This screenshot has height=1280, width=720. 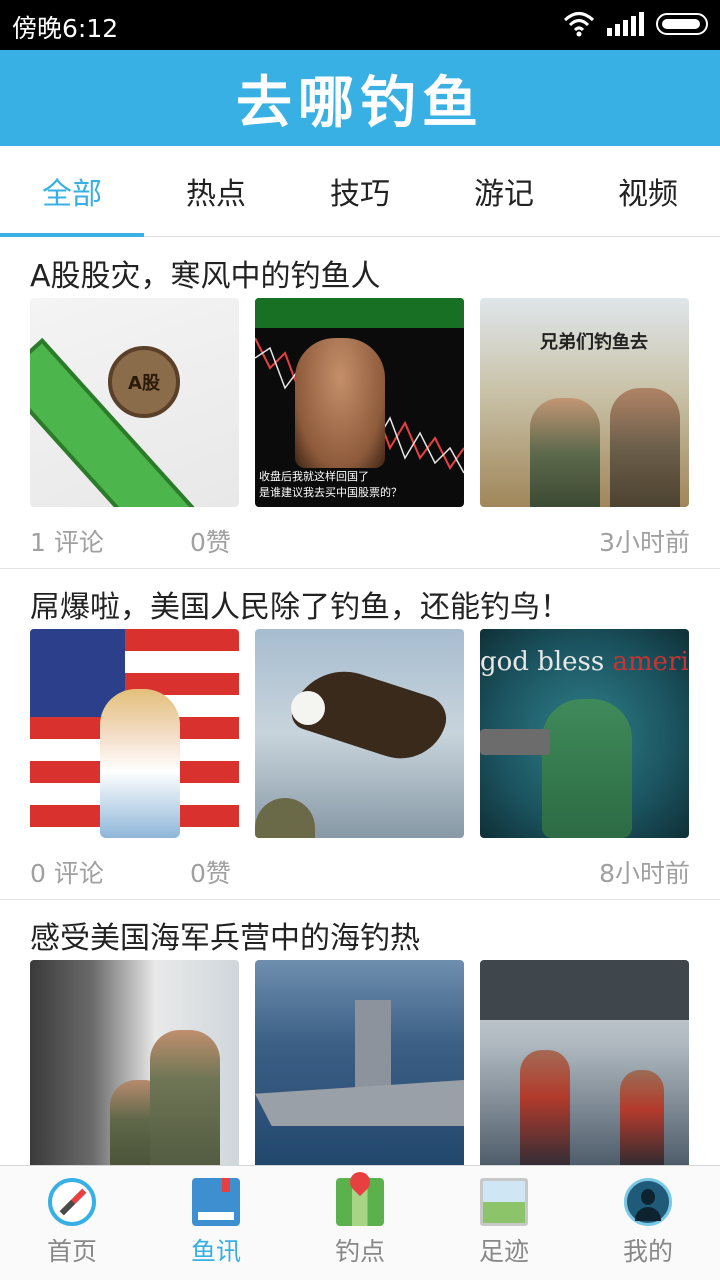 What do you see at coordinates (504, 1202) in the screenshot?
I see `photo-icon` at bounding box center [504, 1202].